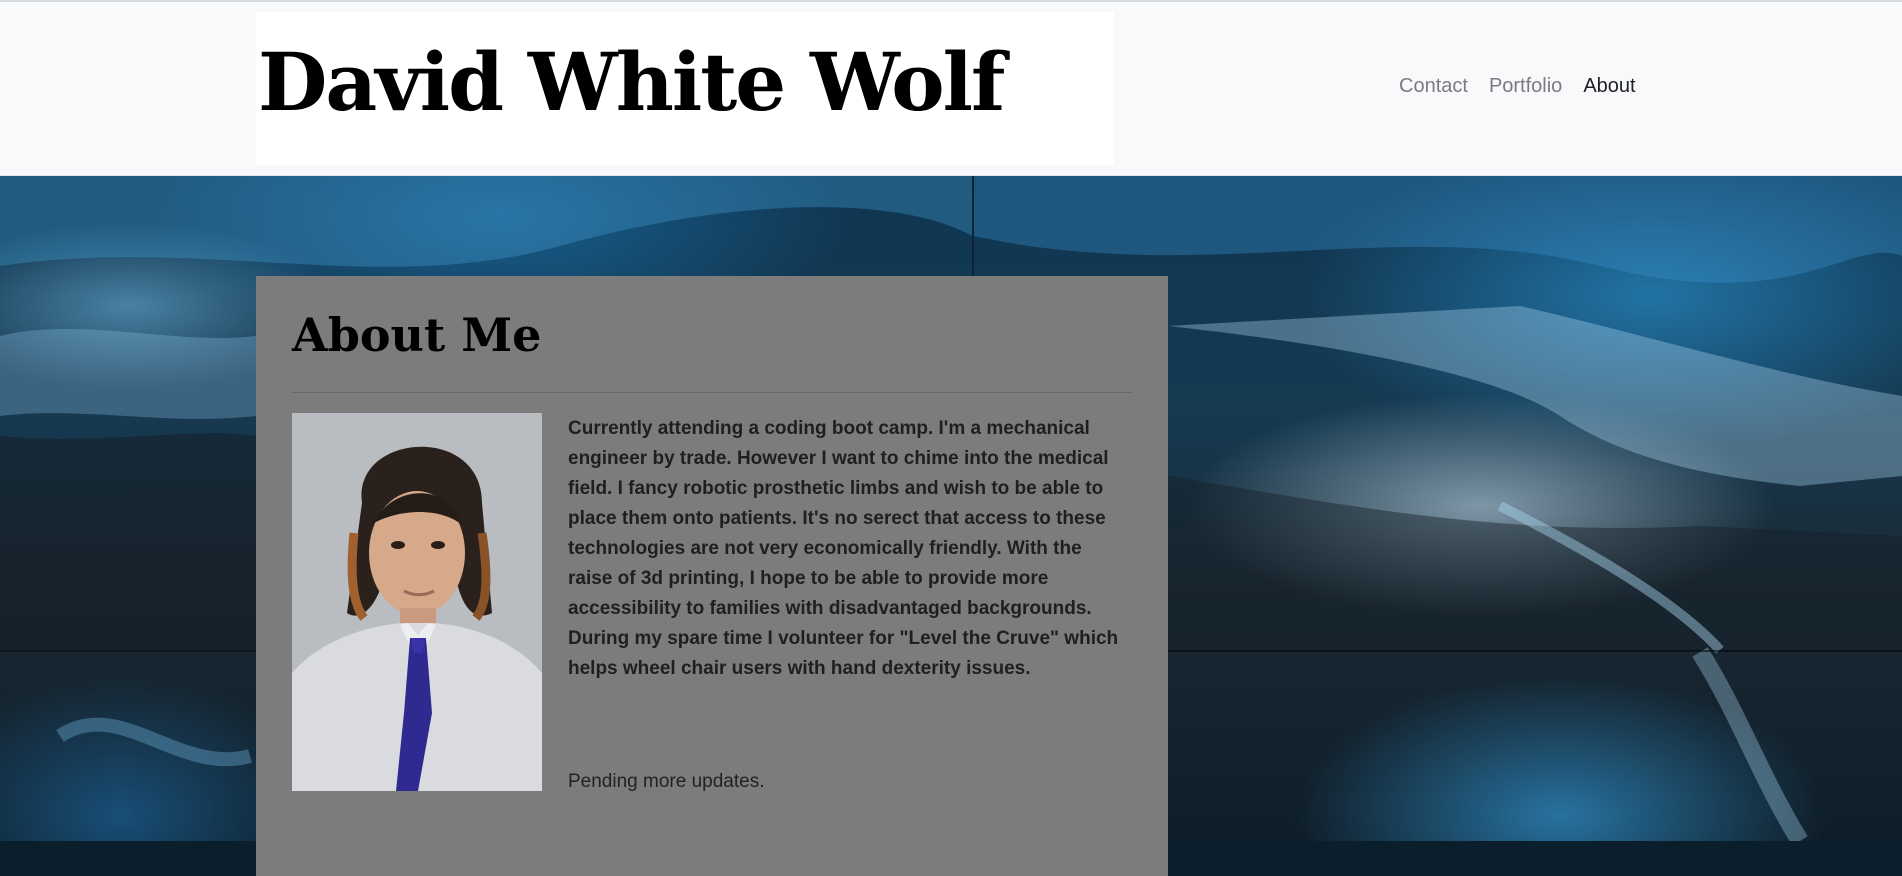 The width and height of the screenshot is (1902, 876). Describe the element at coordinates (666, 781) in the screenshot. I see `pending-updates-text: Pending more updates.` at that location.